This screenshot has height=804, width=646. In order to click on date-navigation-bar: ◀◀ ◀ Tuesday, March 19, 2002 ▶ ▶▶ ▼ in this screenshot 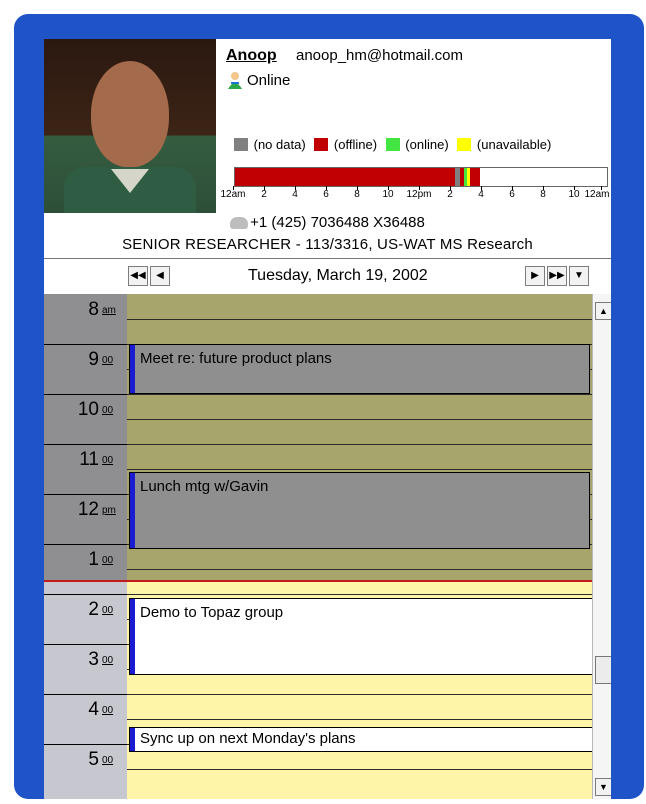, I will do `click(327, 276)`.